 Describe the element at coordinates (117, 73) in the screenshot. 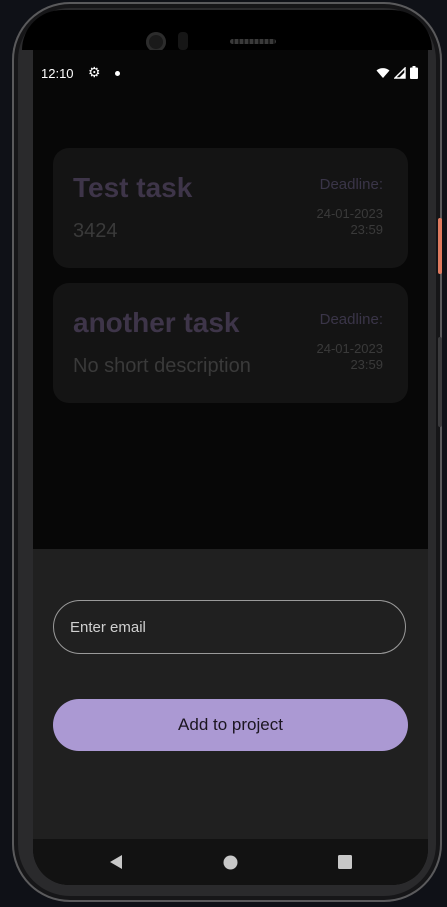

I see `notification-dot-icon` at that location.